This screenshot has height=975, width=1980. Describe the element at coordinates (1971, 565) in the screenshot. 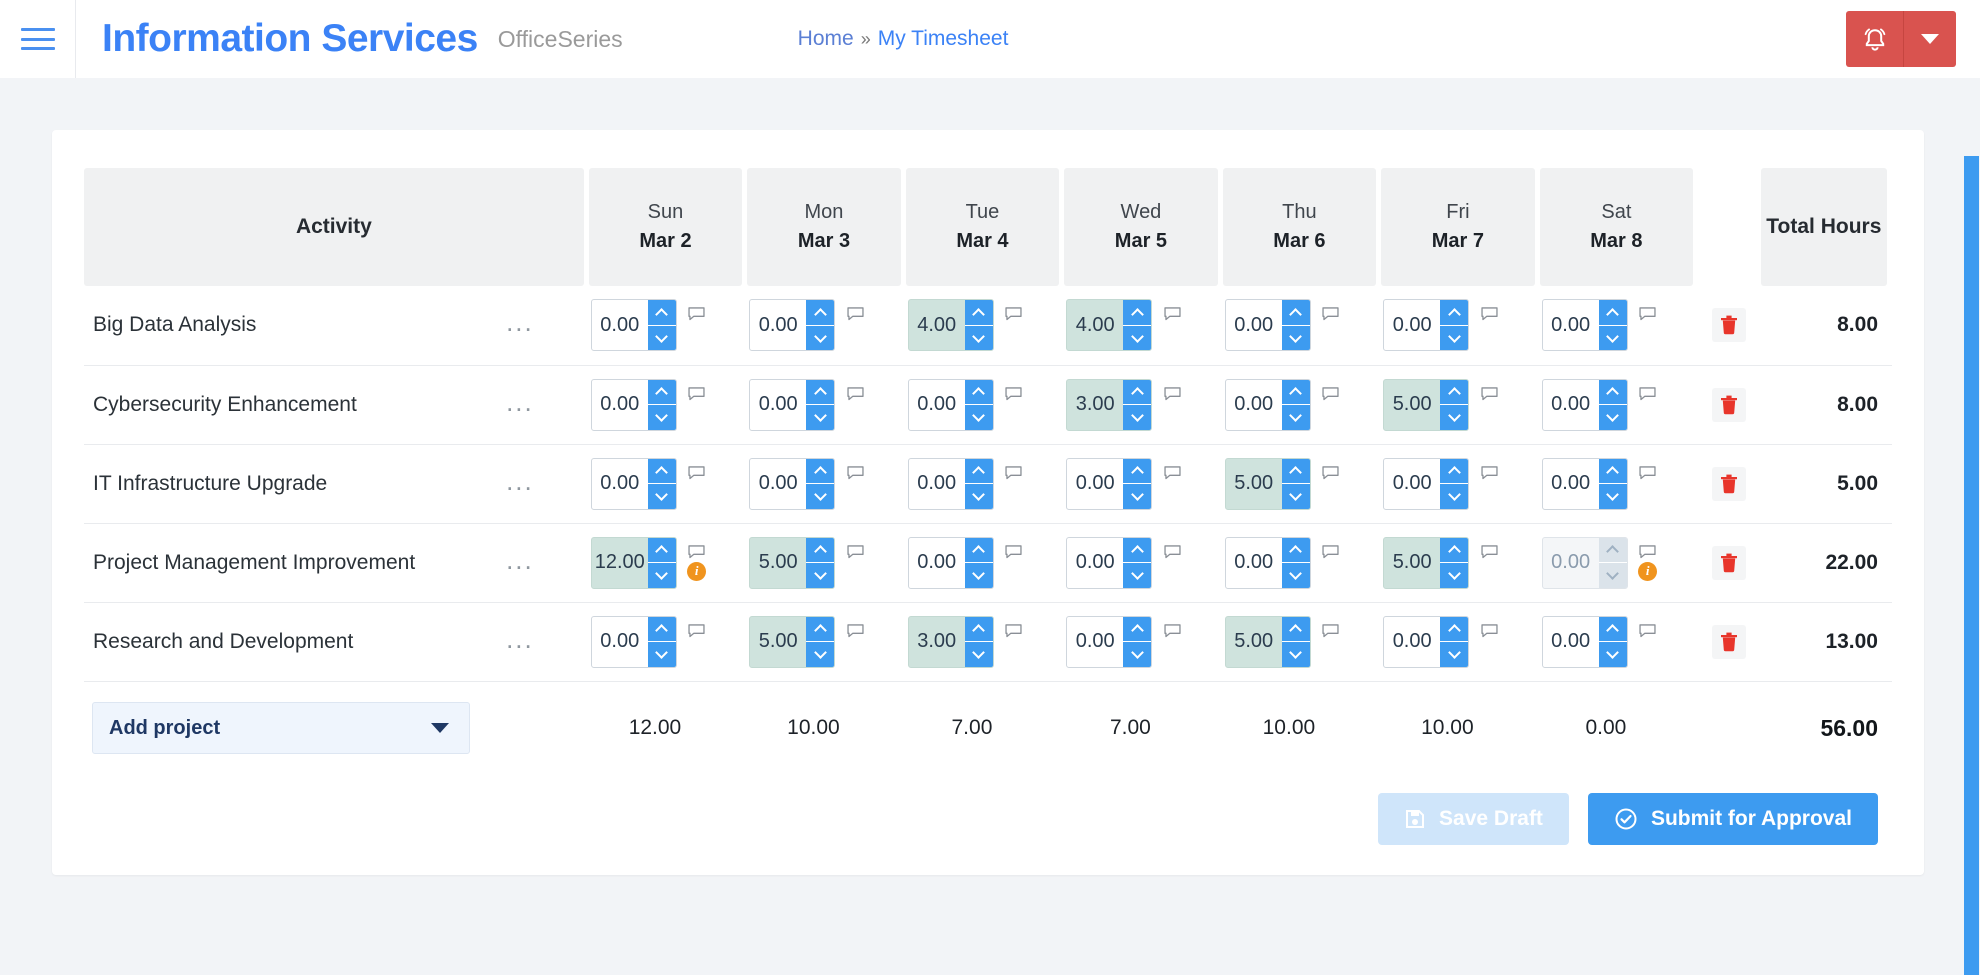

I see `page-scrollbar-thumb` at that location.